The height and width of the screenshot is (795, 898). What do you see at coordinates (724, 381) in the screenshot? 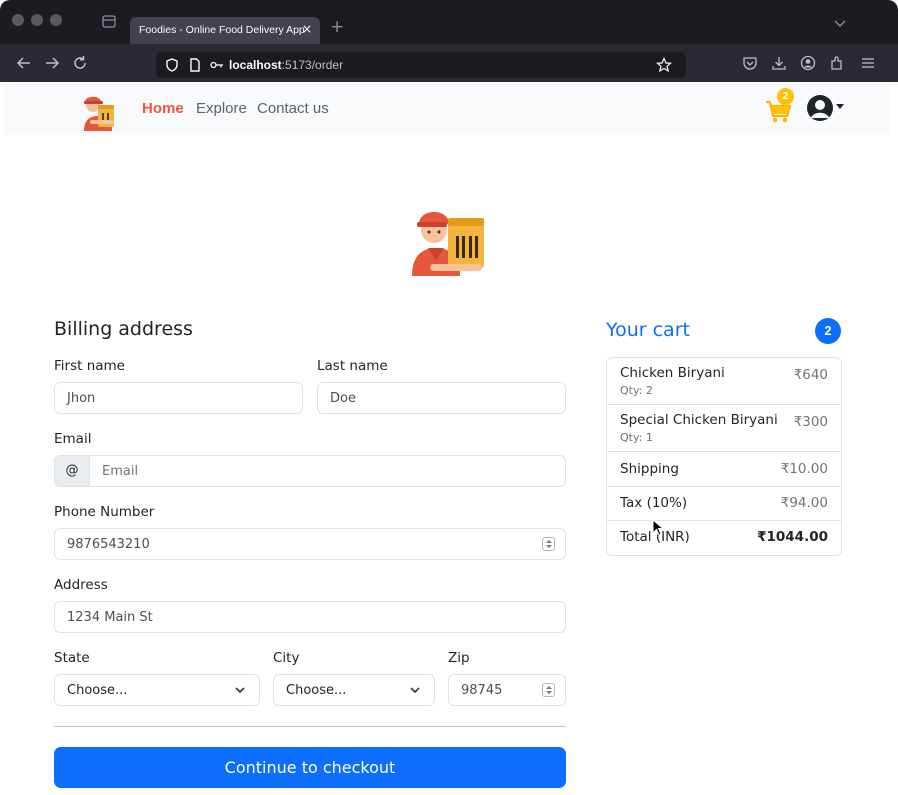
I see `cart-item-row: Chicken Biryani Qty: 2 ₹640` at bounding box center [724, 381].